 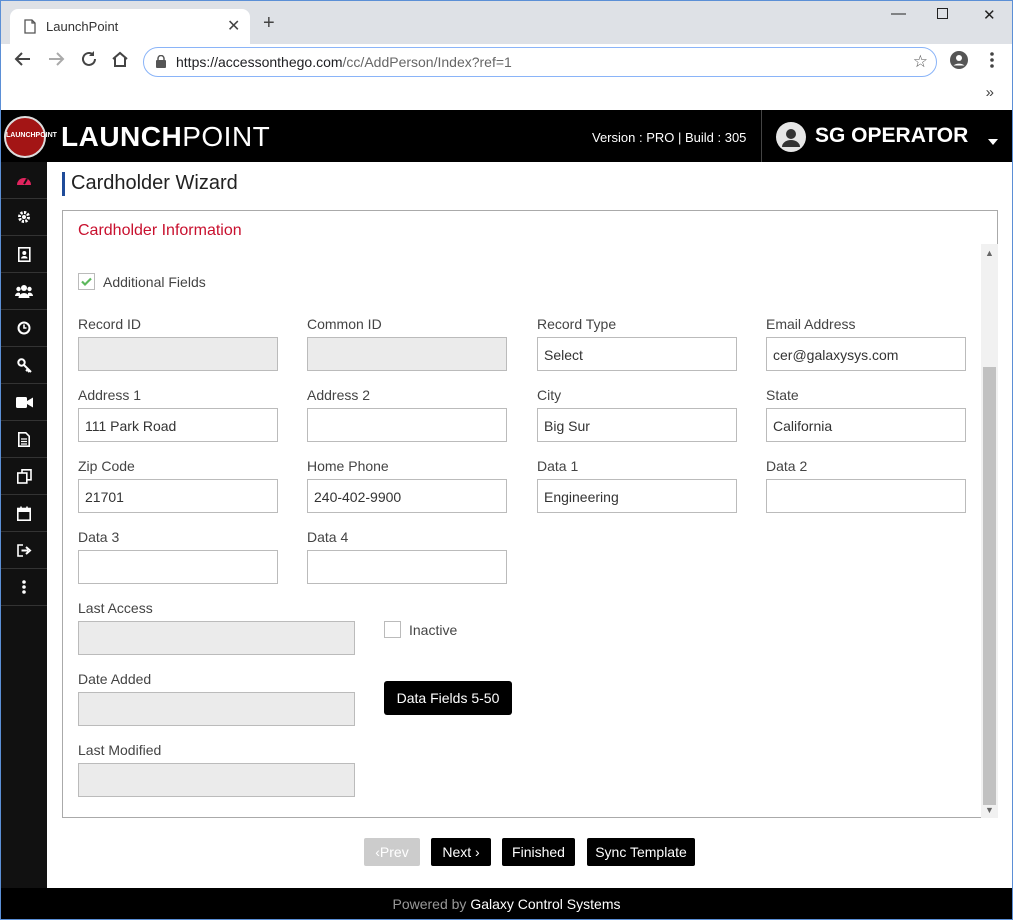 What do you see at coordinates (216, 638) in the screenshot?
I see `last-access-field` at bounding box center [216, 638].